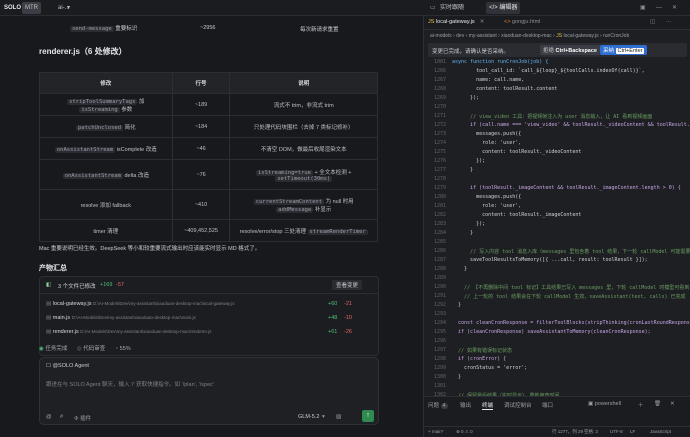 This screenshot has height=437, width=690. What do you see at coordinates (439, 305) in the screenshot?
I see `line-number: 1292` at bounding box center [439, 305].